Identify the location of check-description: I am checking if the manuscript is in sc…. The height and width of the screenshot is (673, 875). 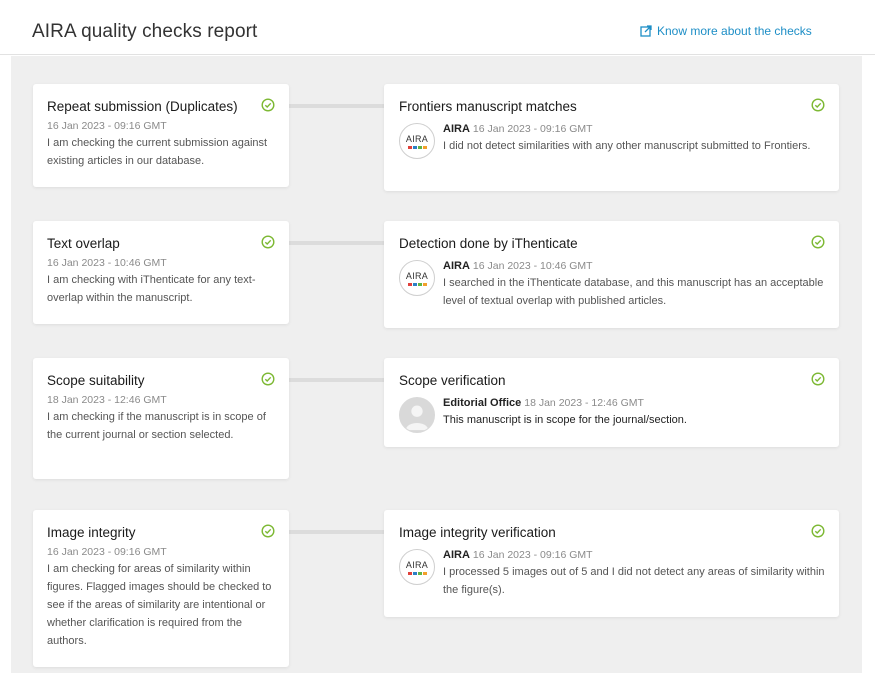
(156, 426).